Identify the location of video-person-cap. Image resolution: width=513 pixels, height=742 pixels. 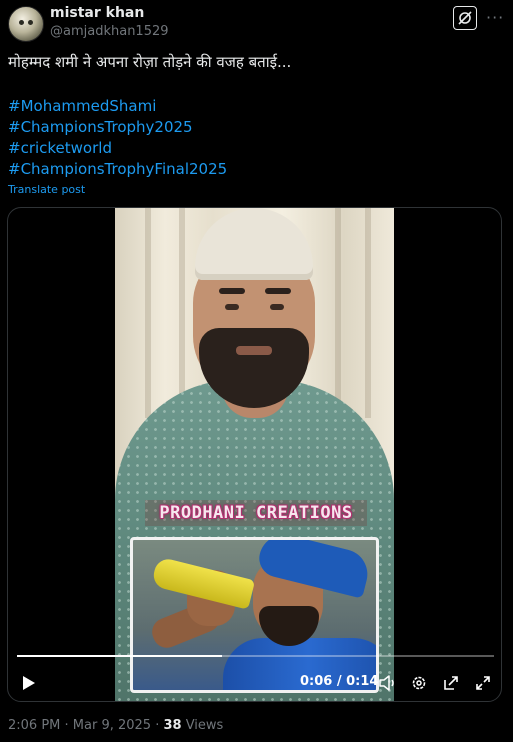
(254, 244).